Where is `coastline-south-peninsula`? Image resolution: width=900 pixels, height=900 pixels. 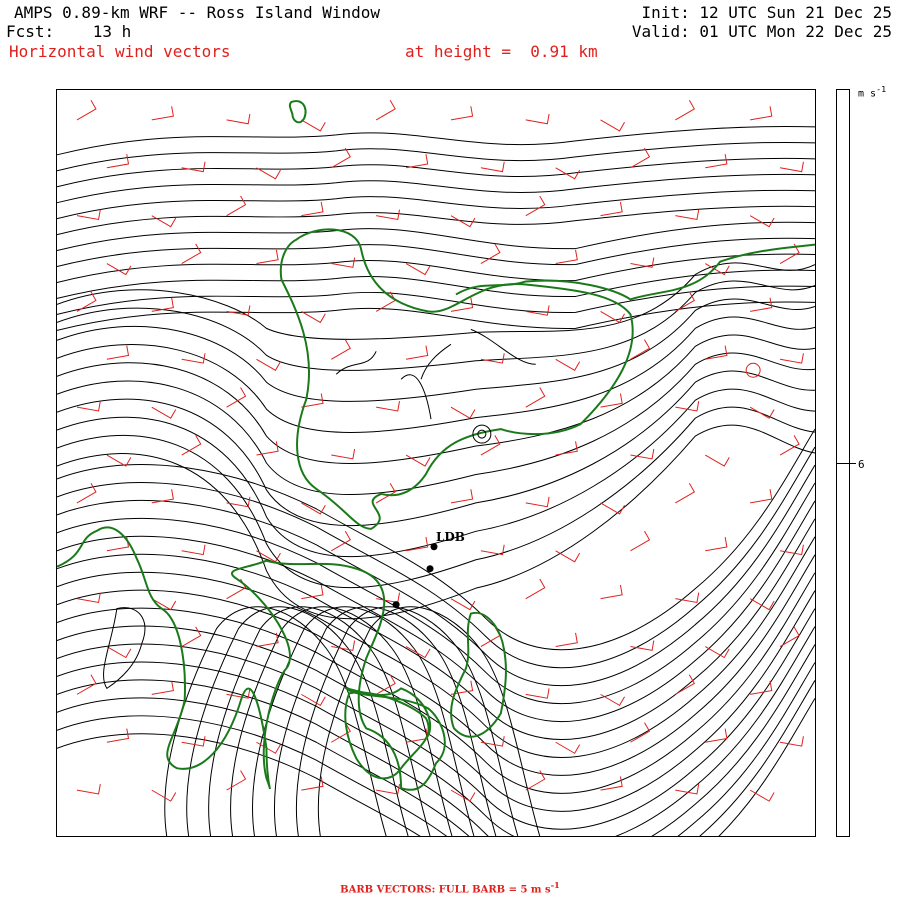
coastline-south-peninsula is located at coordinates (478, 674).